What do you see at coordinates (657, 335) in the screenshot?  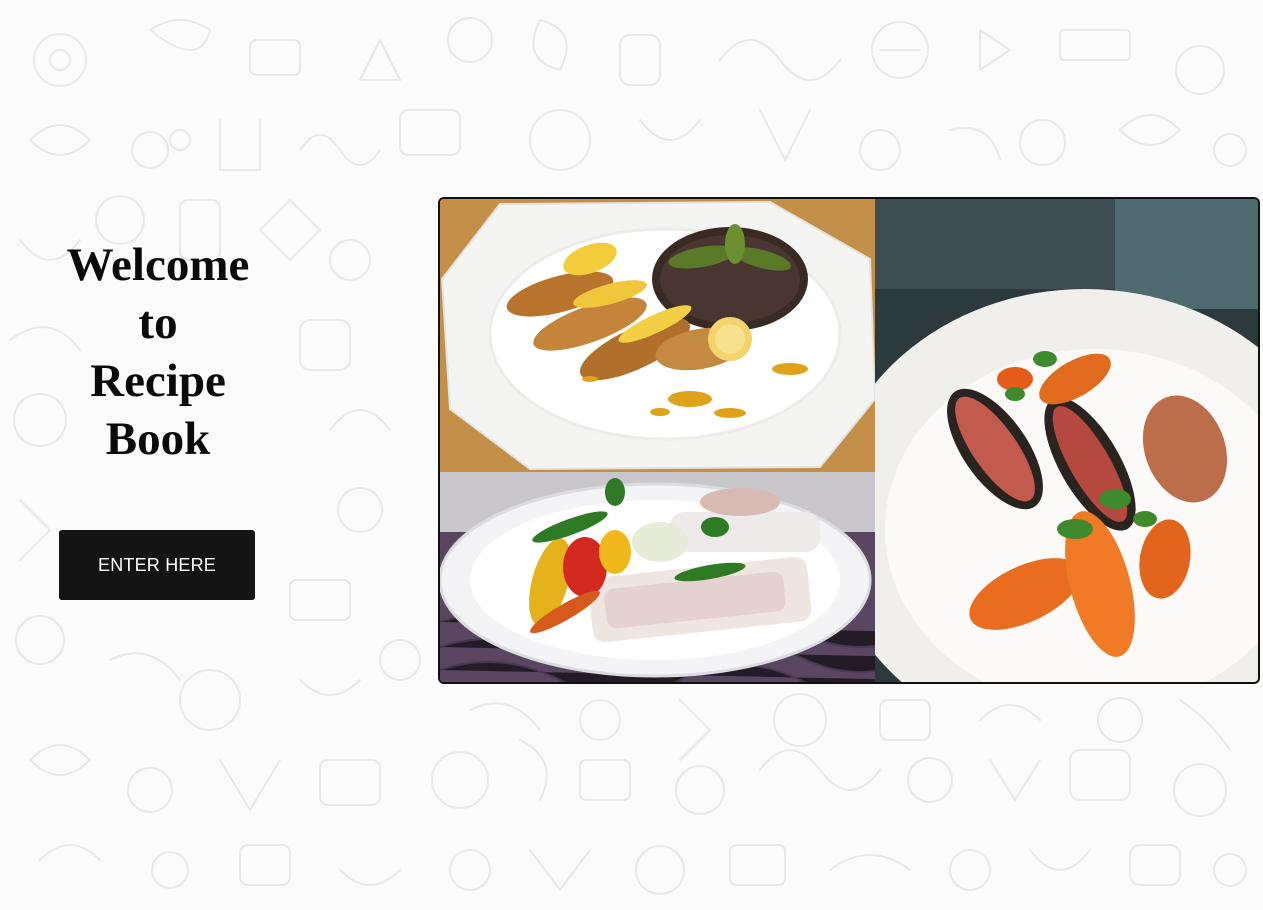 I see `food-photo-chicken` at bounding box center [657, 335].